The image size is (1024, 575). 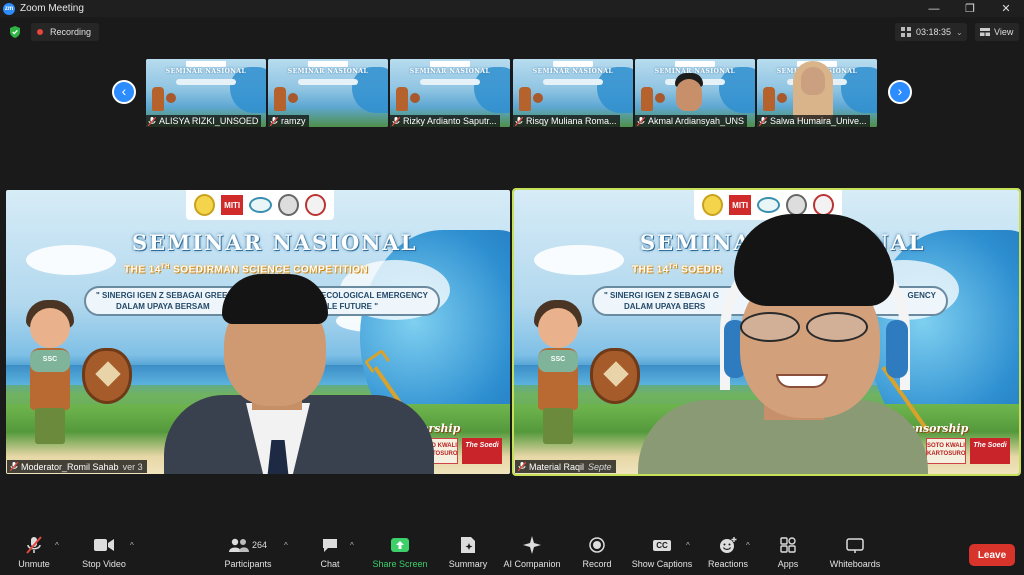 I want to click on sponsor-logo-strip: MITI, so click(x=260, y=205).